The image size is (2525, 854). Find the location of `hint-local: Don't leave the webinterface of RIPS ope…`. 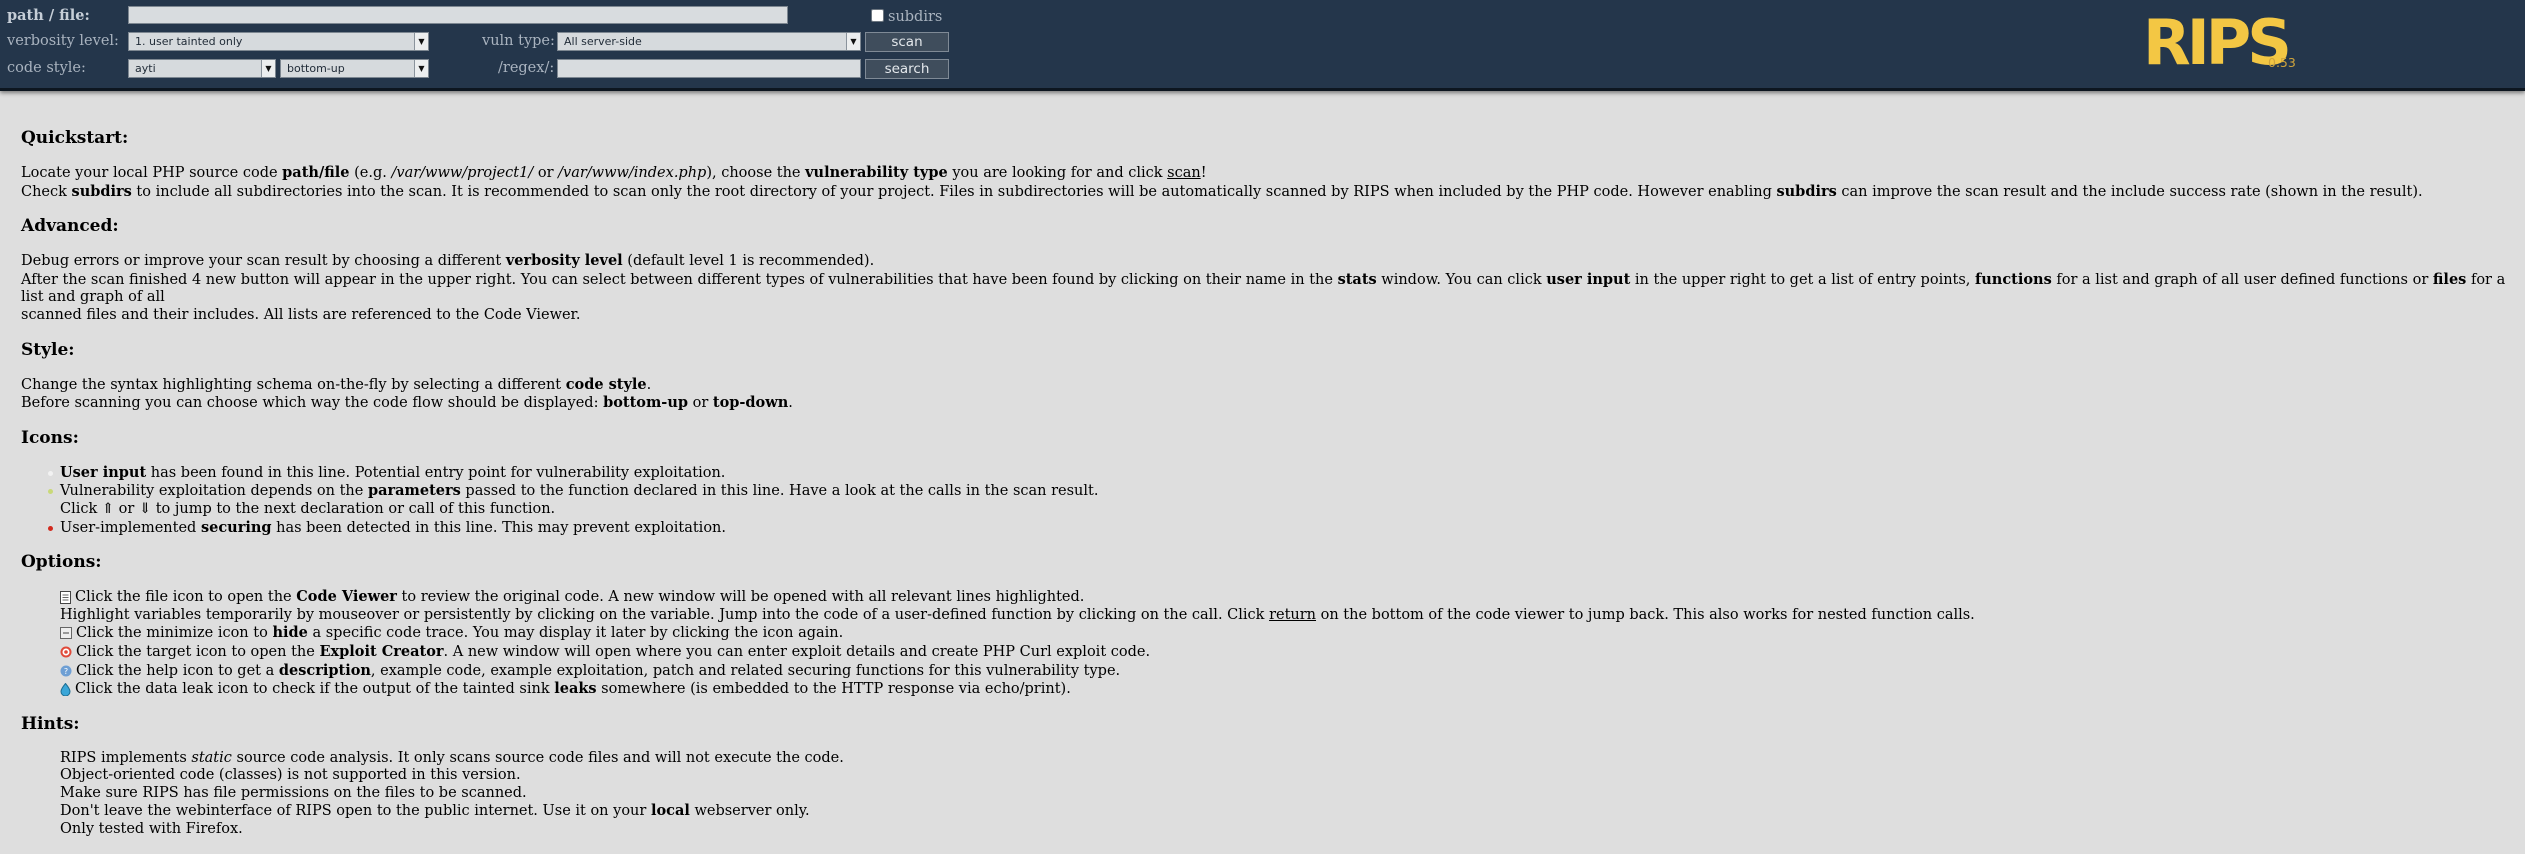

hint-local: Don't leave the webinterface of RIPS ope… is located at coordinates (435, 811).